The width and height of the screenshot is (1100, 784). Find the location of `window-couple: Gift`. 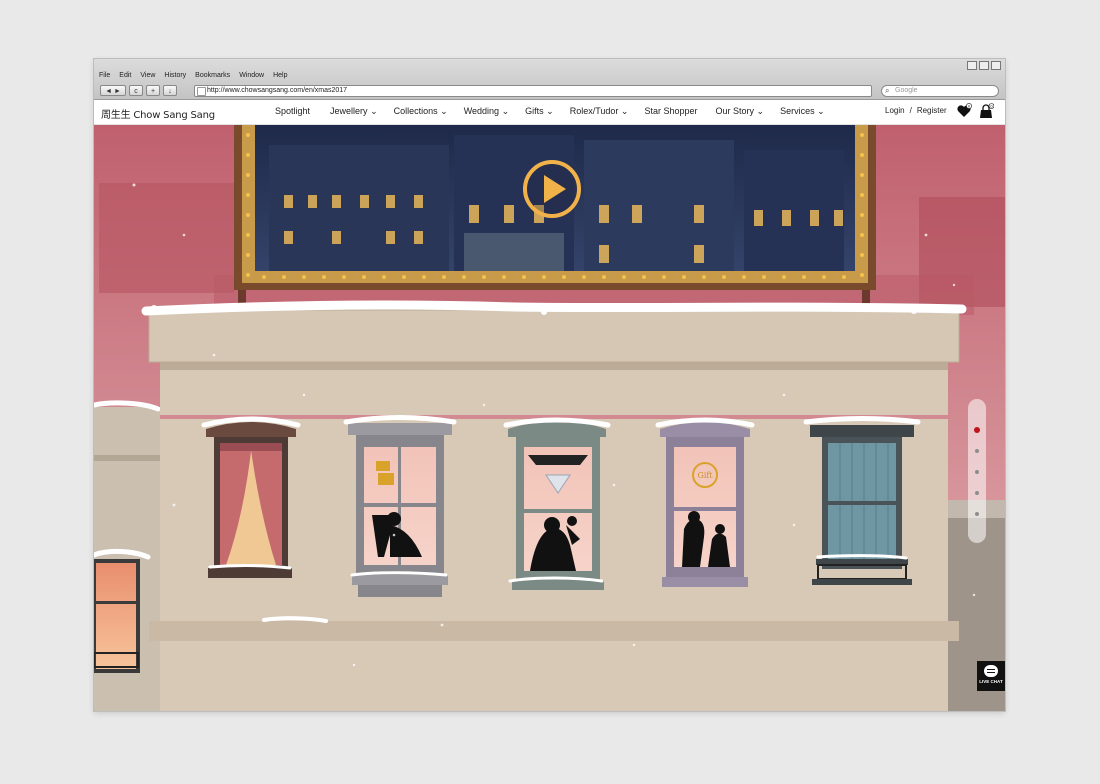

window-couple: Gift is located at coordinates (705, 502).